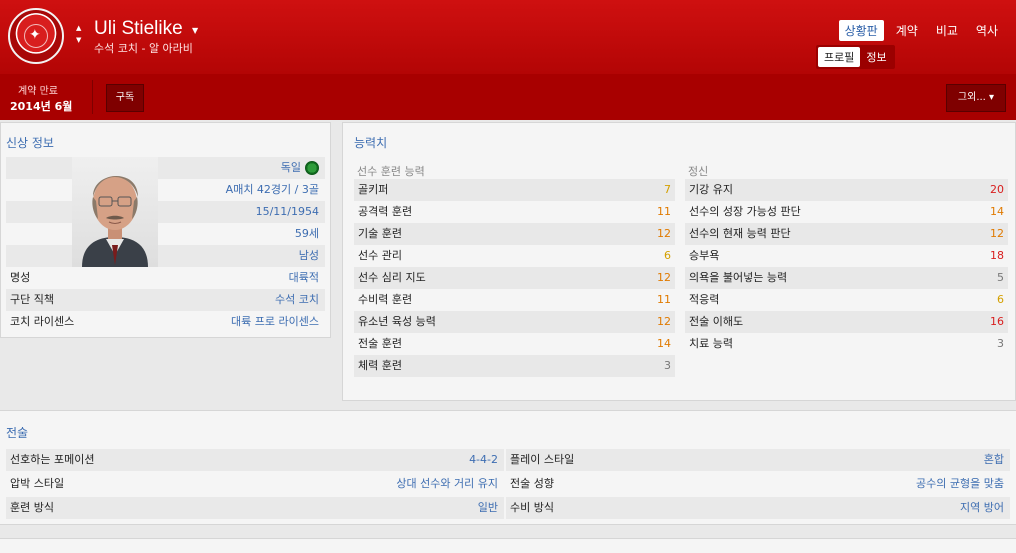 The height and width of the screenshot is (553, 1016). What do you see at coordinates (255, 460) in the screenshot?
I see `tactics-row: 선호하는 포메이션 4-4-2` at bounding box center [255, 460].